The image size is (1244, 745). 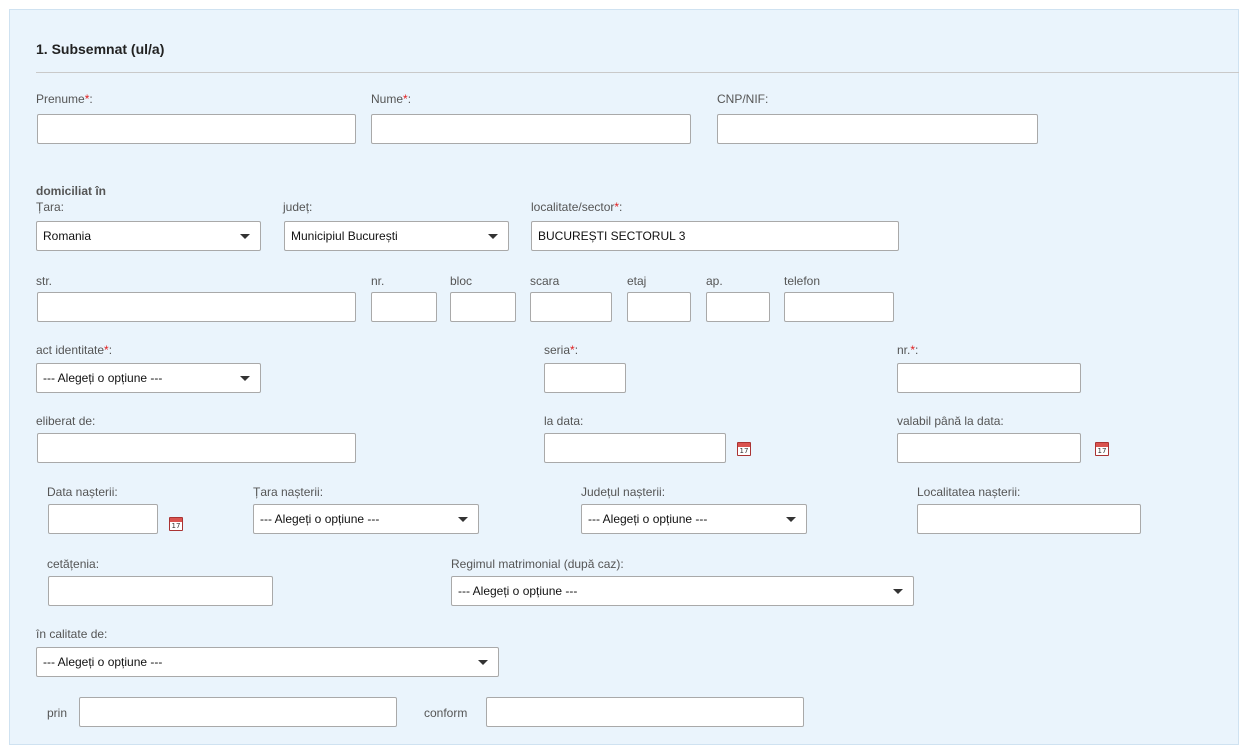 I want to click on nr-act-input, so click(x=989, y=378).